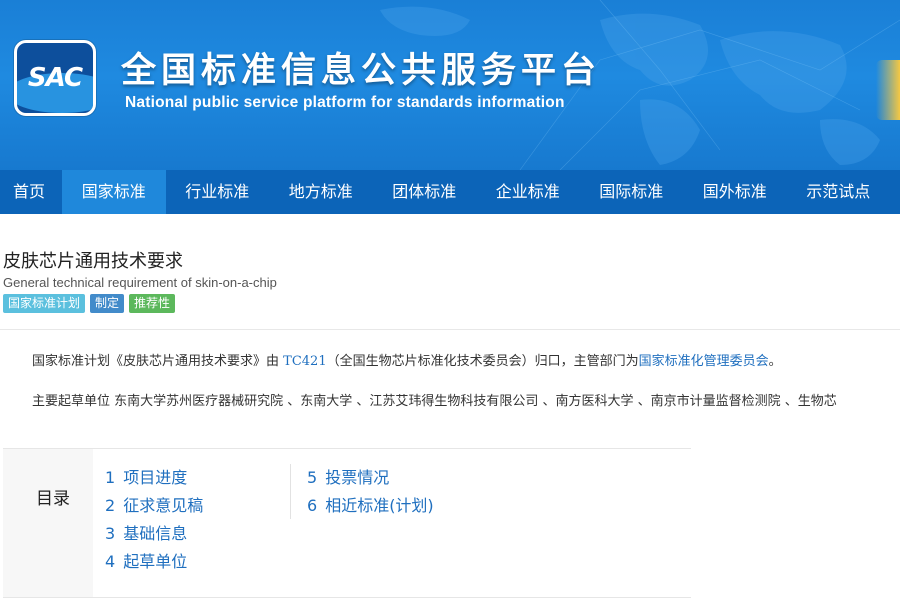 The height and width of the screenshot is (600, 900). Describe the element at coordinates (482, 361) in the screenshot. I see `description-mid: （全国生物芯片标准化技术委员会）归口，主管部门为` at that location.